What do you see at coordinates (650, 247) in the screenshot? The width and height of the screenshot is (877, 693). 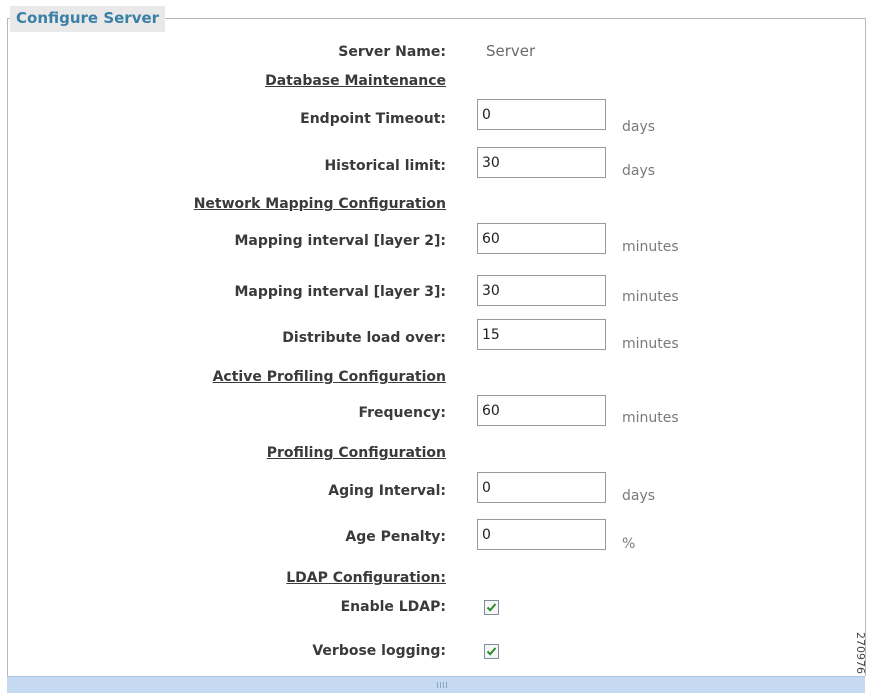 I see `layer2-interval-unit: minutes` at bounding box center [650, 247].